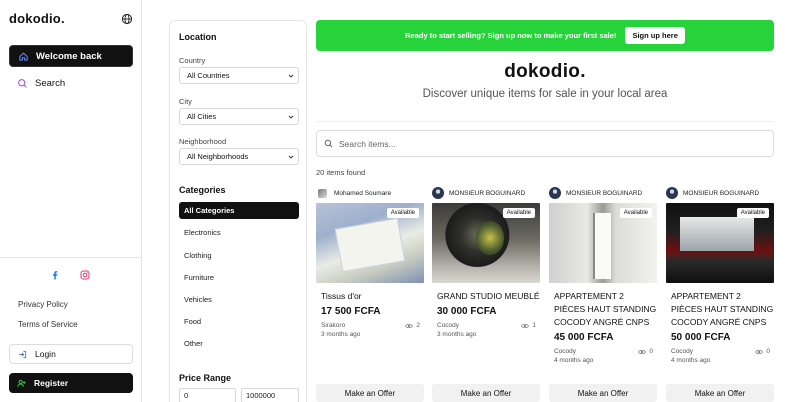 Image resolution: width=800 pixels, height=402 pixels. I want to click on views-value: 1, so click(534, 325).